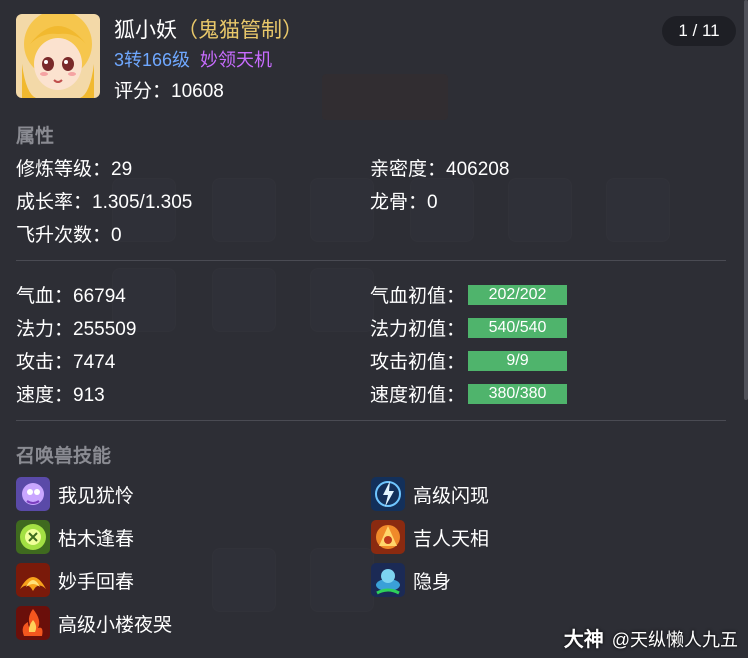  I want to click on skill-label: 妙手回春, so click(96, 582).